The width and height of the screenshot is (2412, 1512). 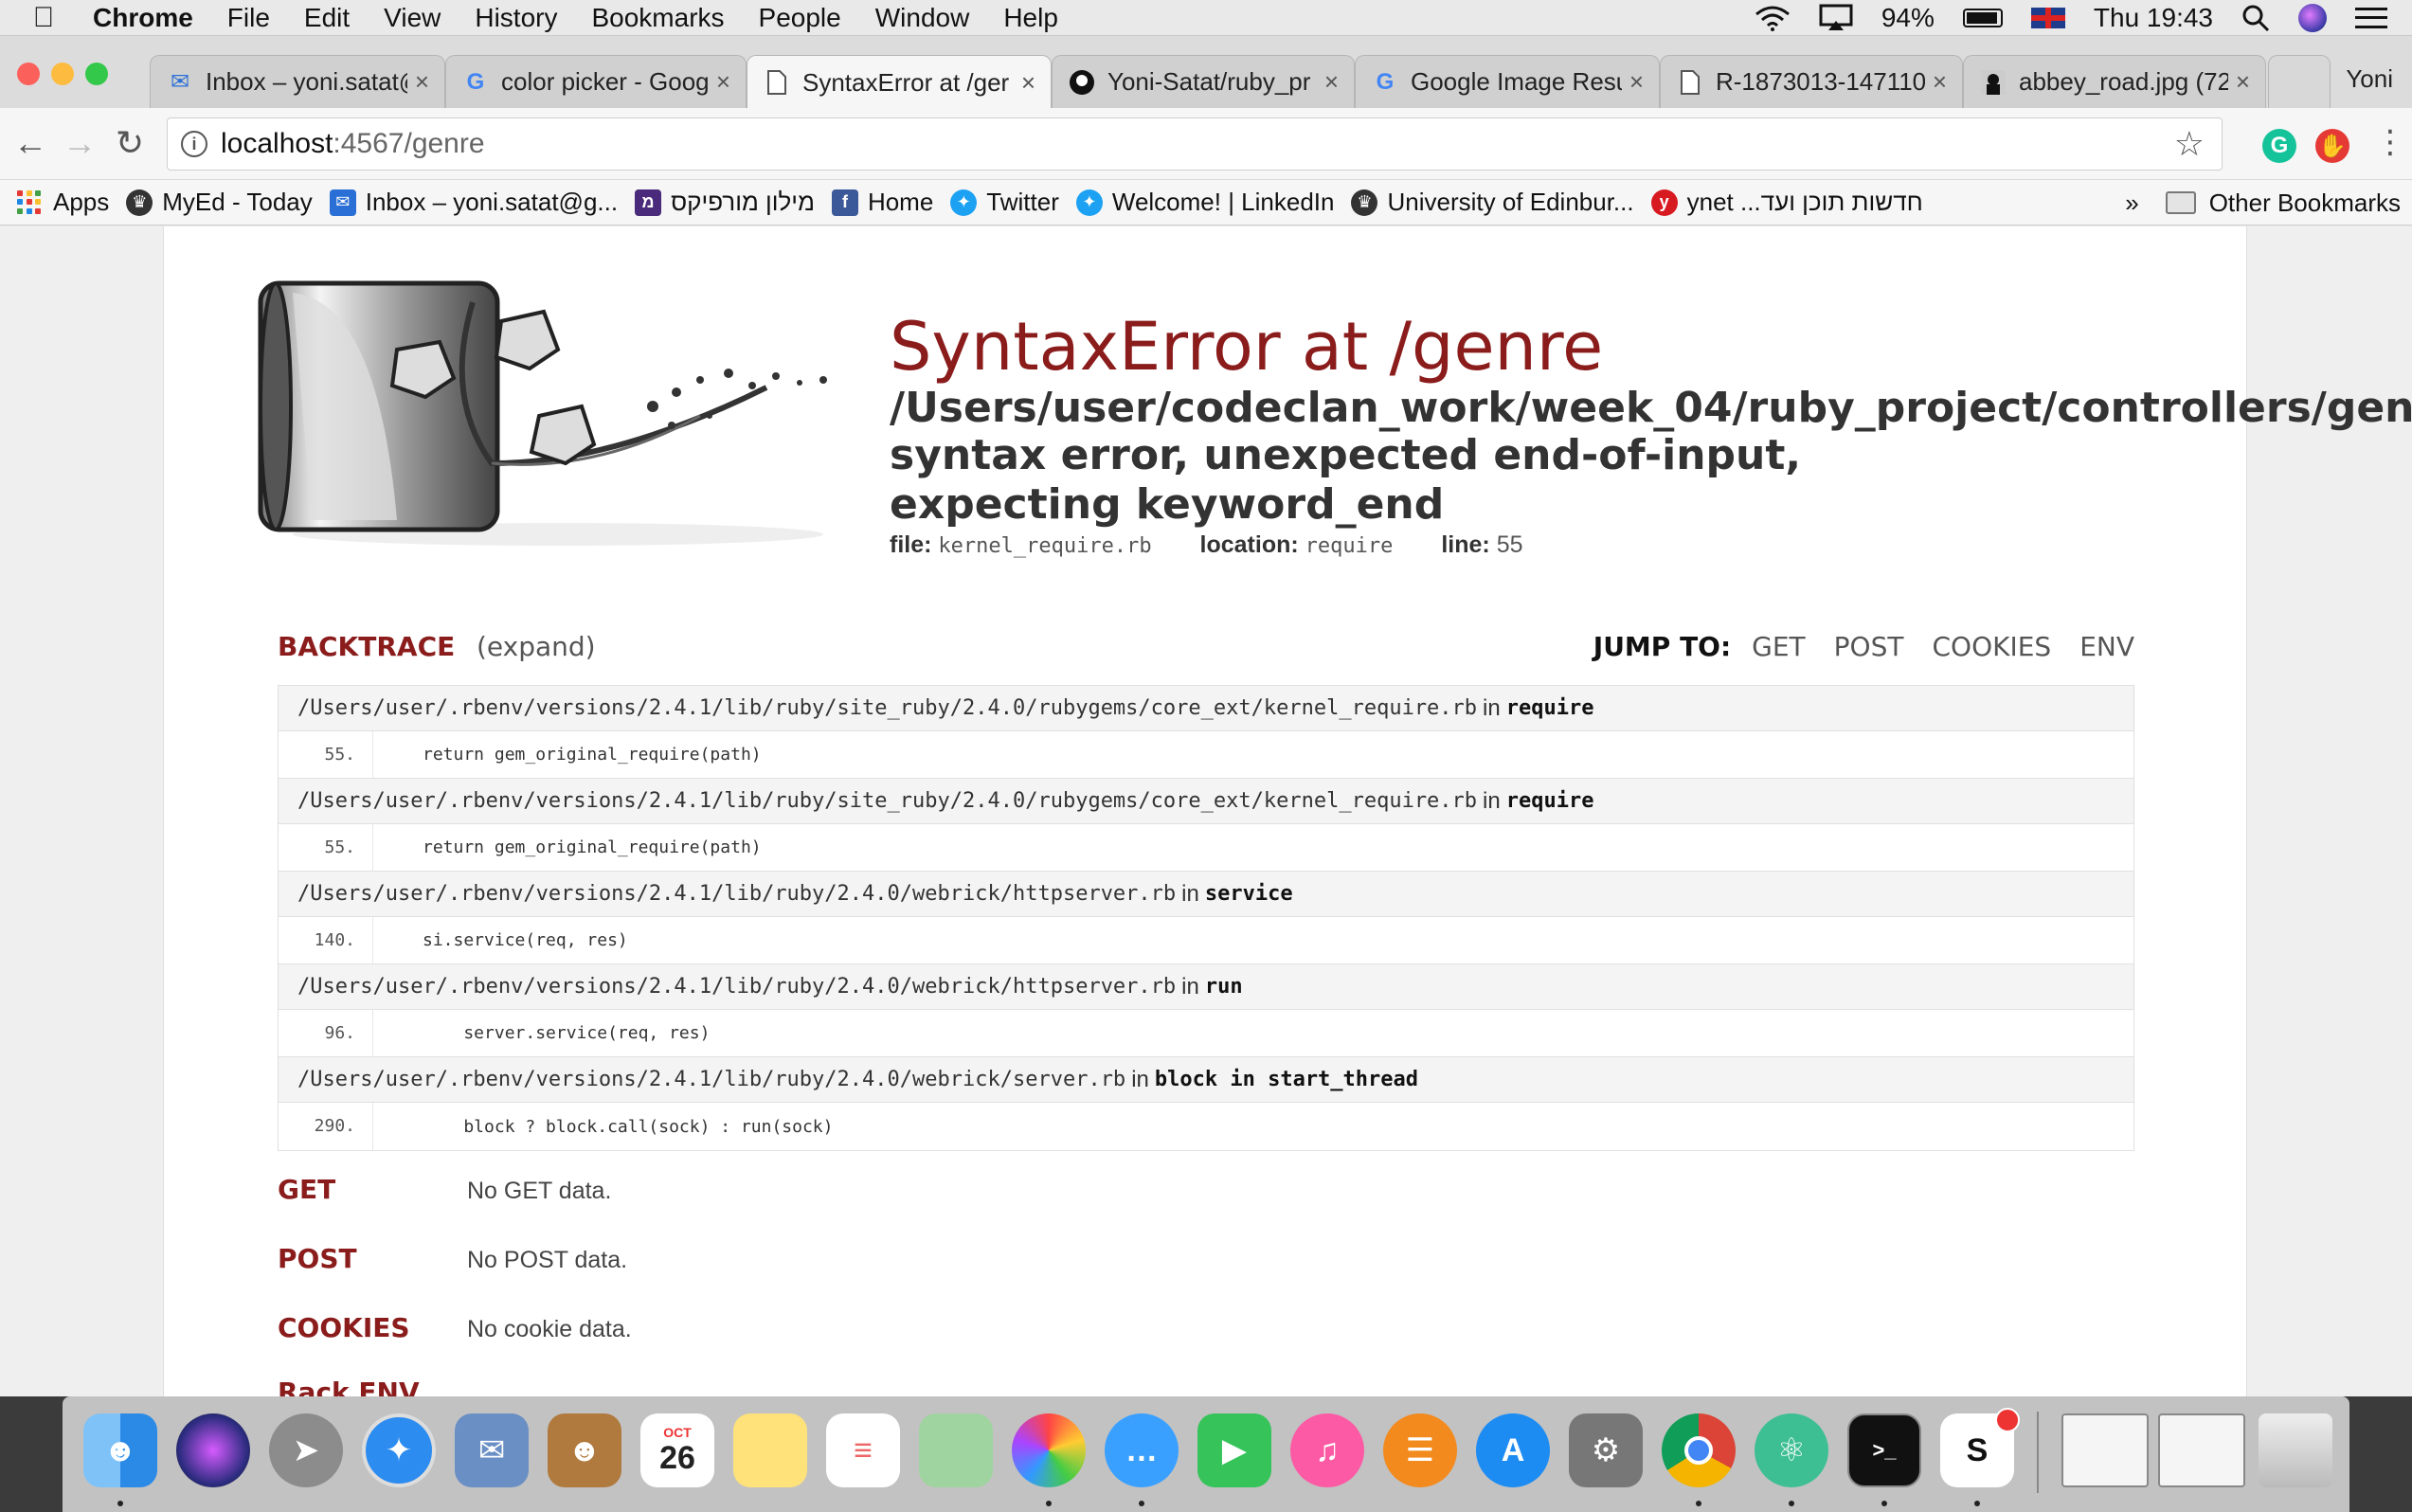 What do you see at coordinates (141, 18) in the screenshot?
I see `menu-app-name: Chrome` at bounding box center [141, 18].